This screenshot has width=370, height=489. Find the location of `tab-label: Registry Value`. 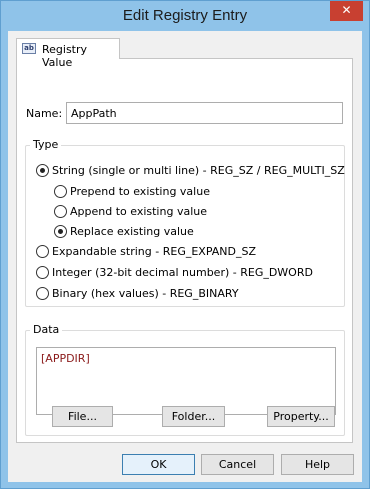

tab-label: Registry Value is located at coordinates (65, 56).